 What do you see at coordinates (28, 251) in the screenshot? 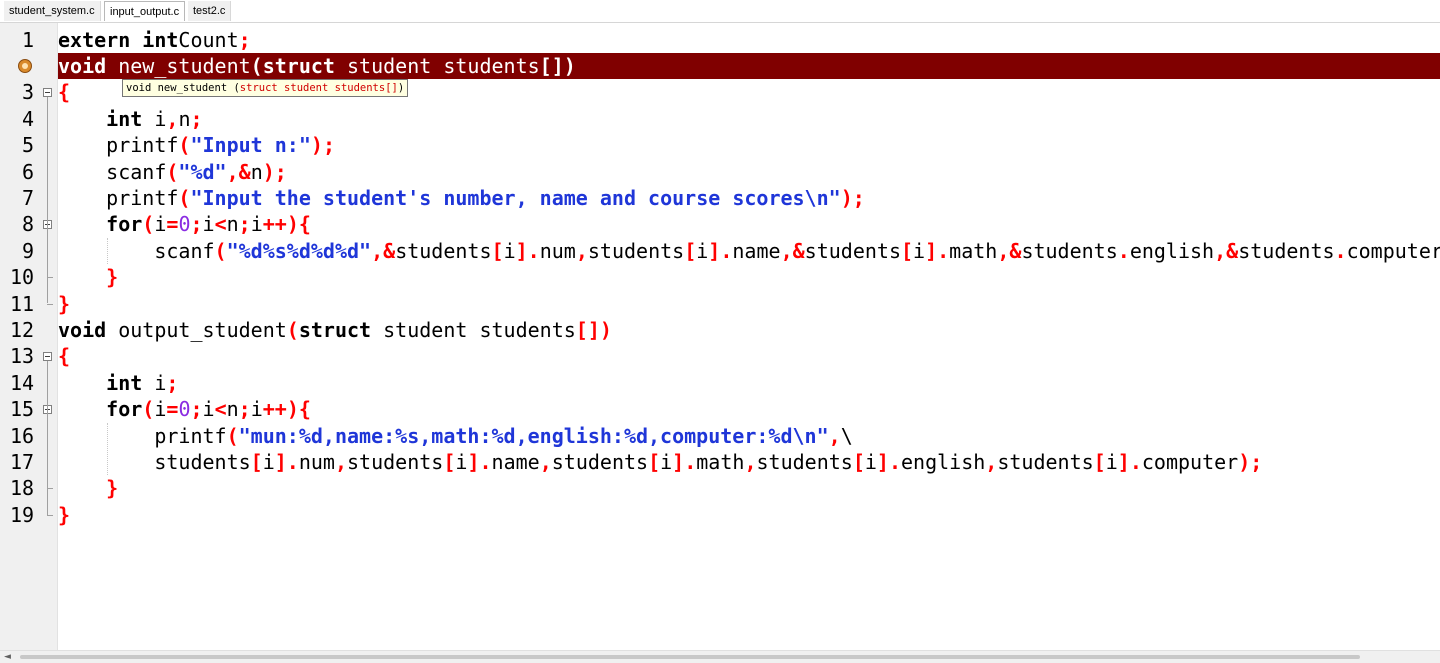
I see `line-number: 9` at bounding box center [28, 251].